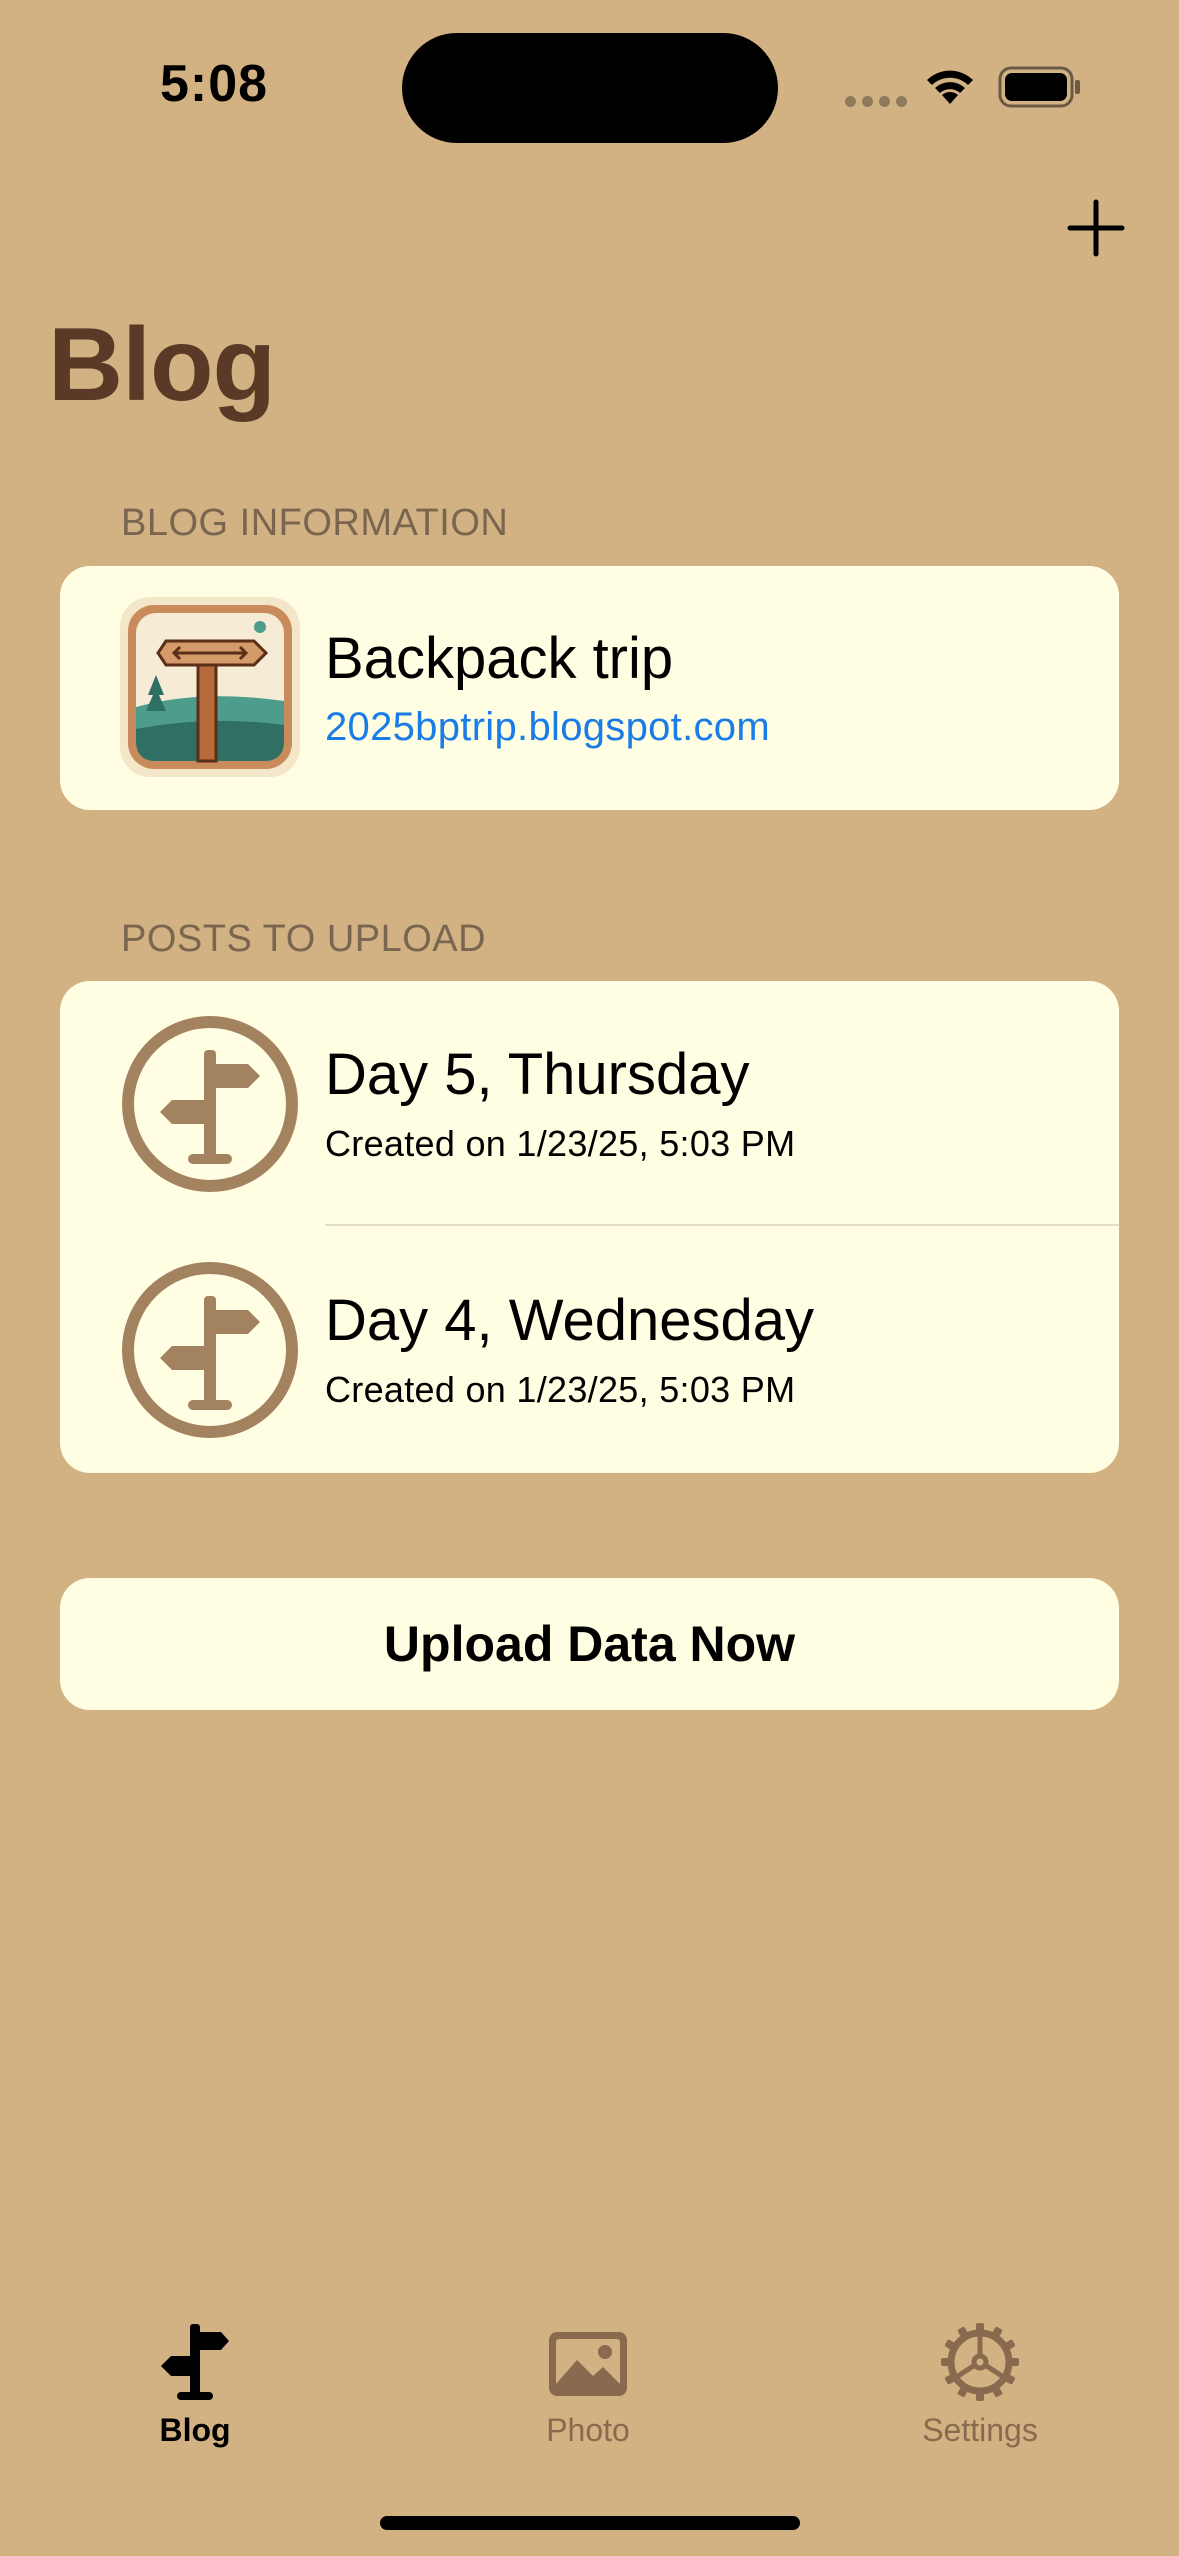 The width and height of the screenshot is (1179, 2556). Describe the element at coordinates (950, 87) in the screenshot. I see `wifi-icon` at that location.